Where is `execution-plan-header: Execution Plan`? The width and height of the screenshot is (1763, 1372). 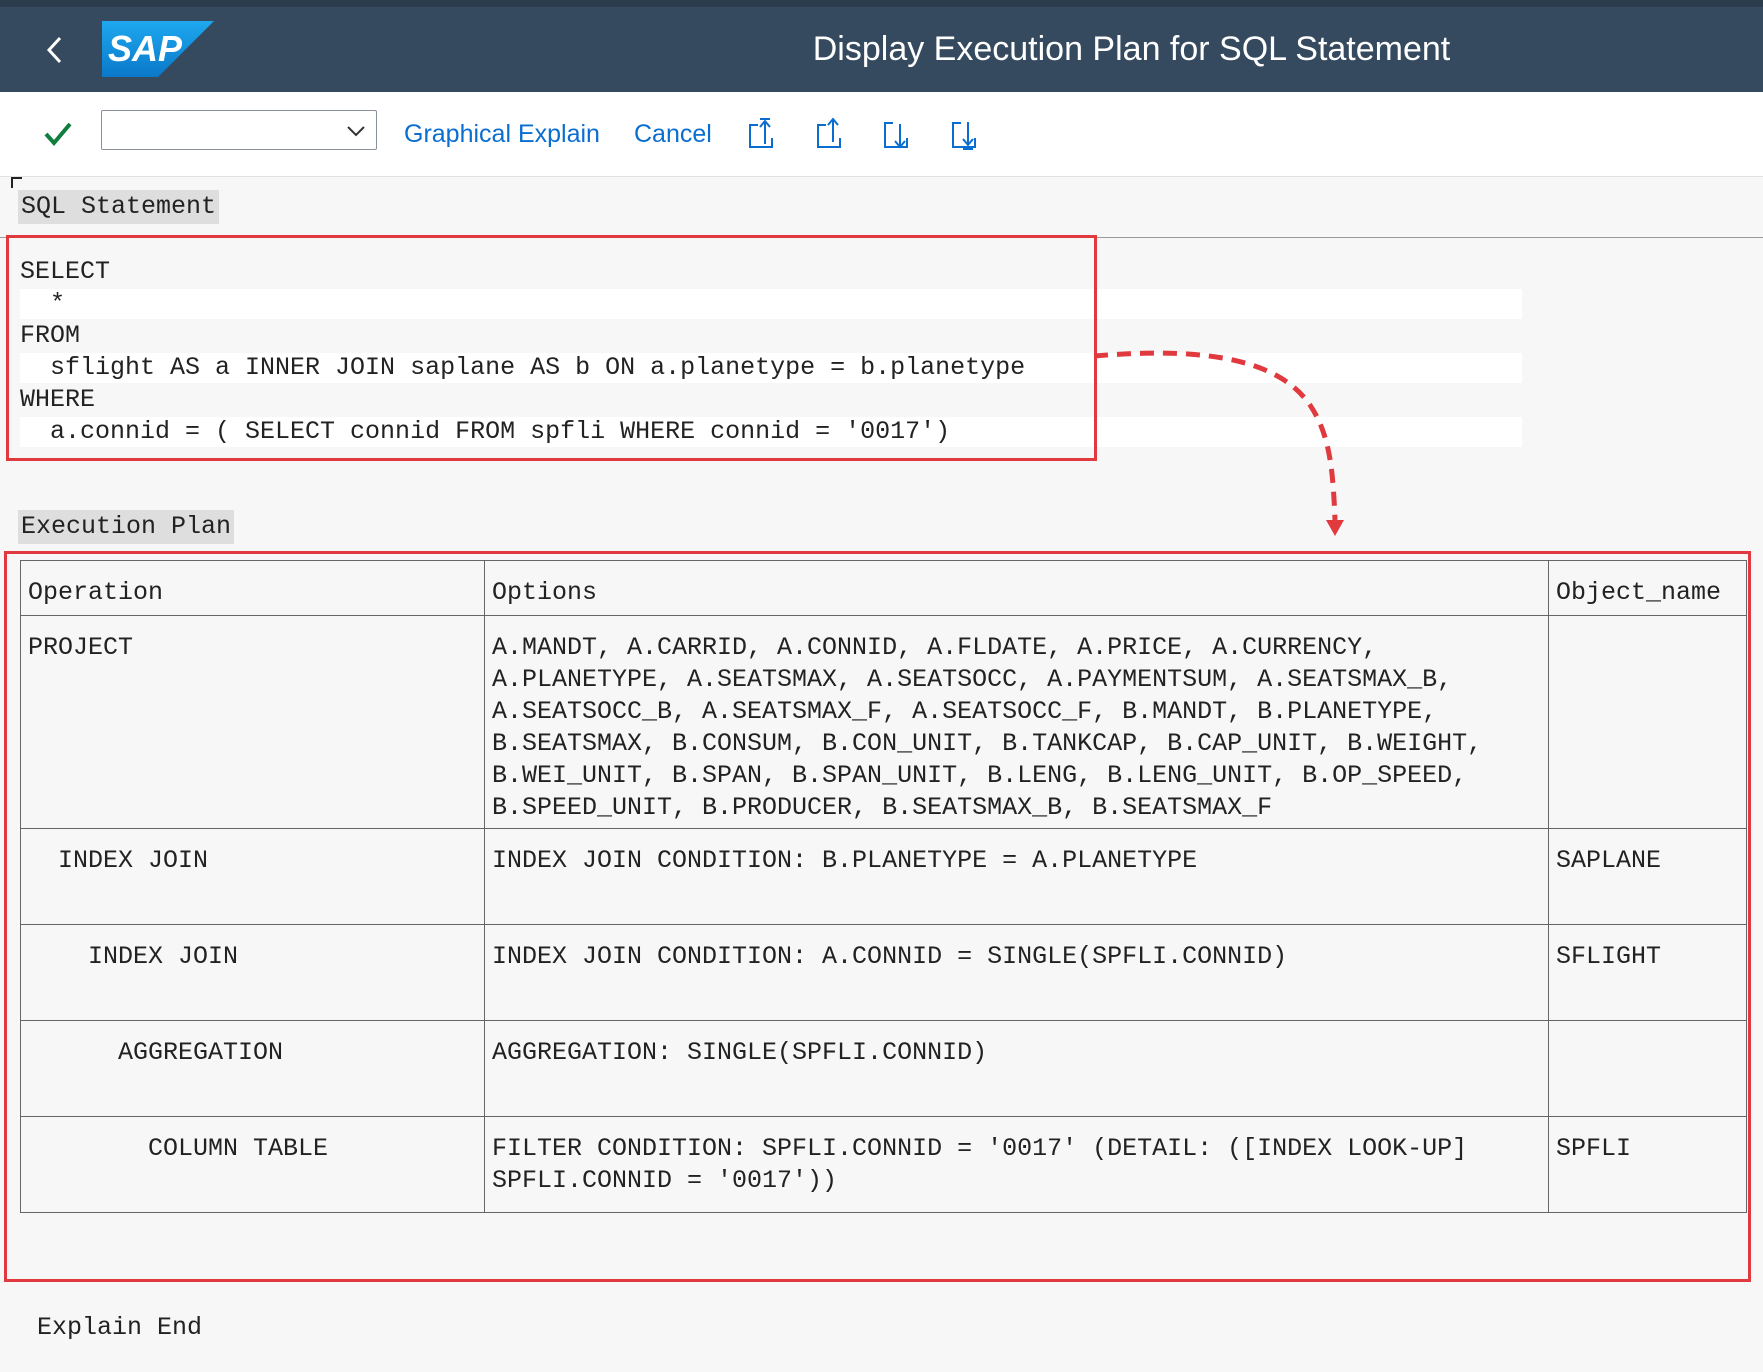 execution-plan-header: Execution Plan is located at coordinates (126, 527).